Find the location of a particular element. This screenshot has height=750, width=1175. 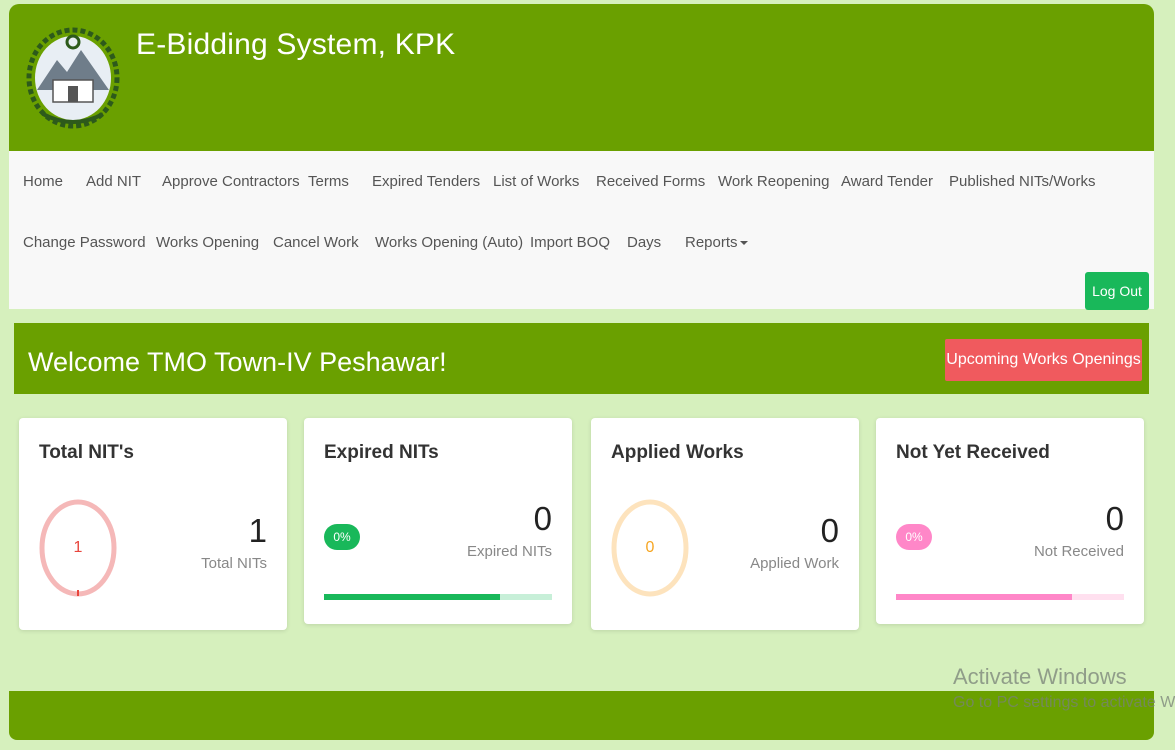

nav-days: Days is located at coordinates (644, 242).